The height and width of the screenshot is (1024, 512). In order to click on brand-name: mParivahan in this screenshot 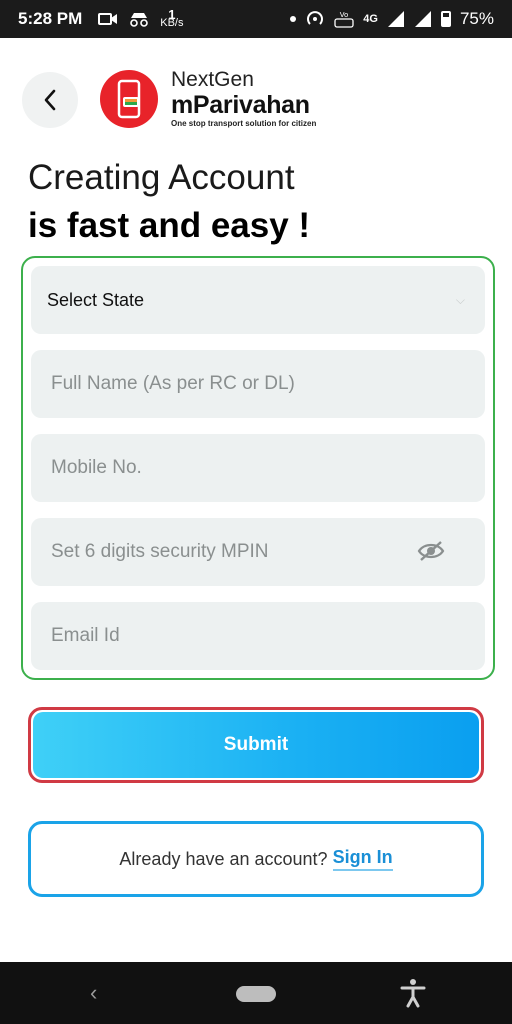, I will do `click(240, 105)`.